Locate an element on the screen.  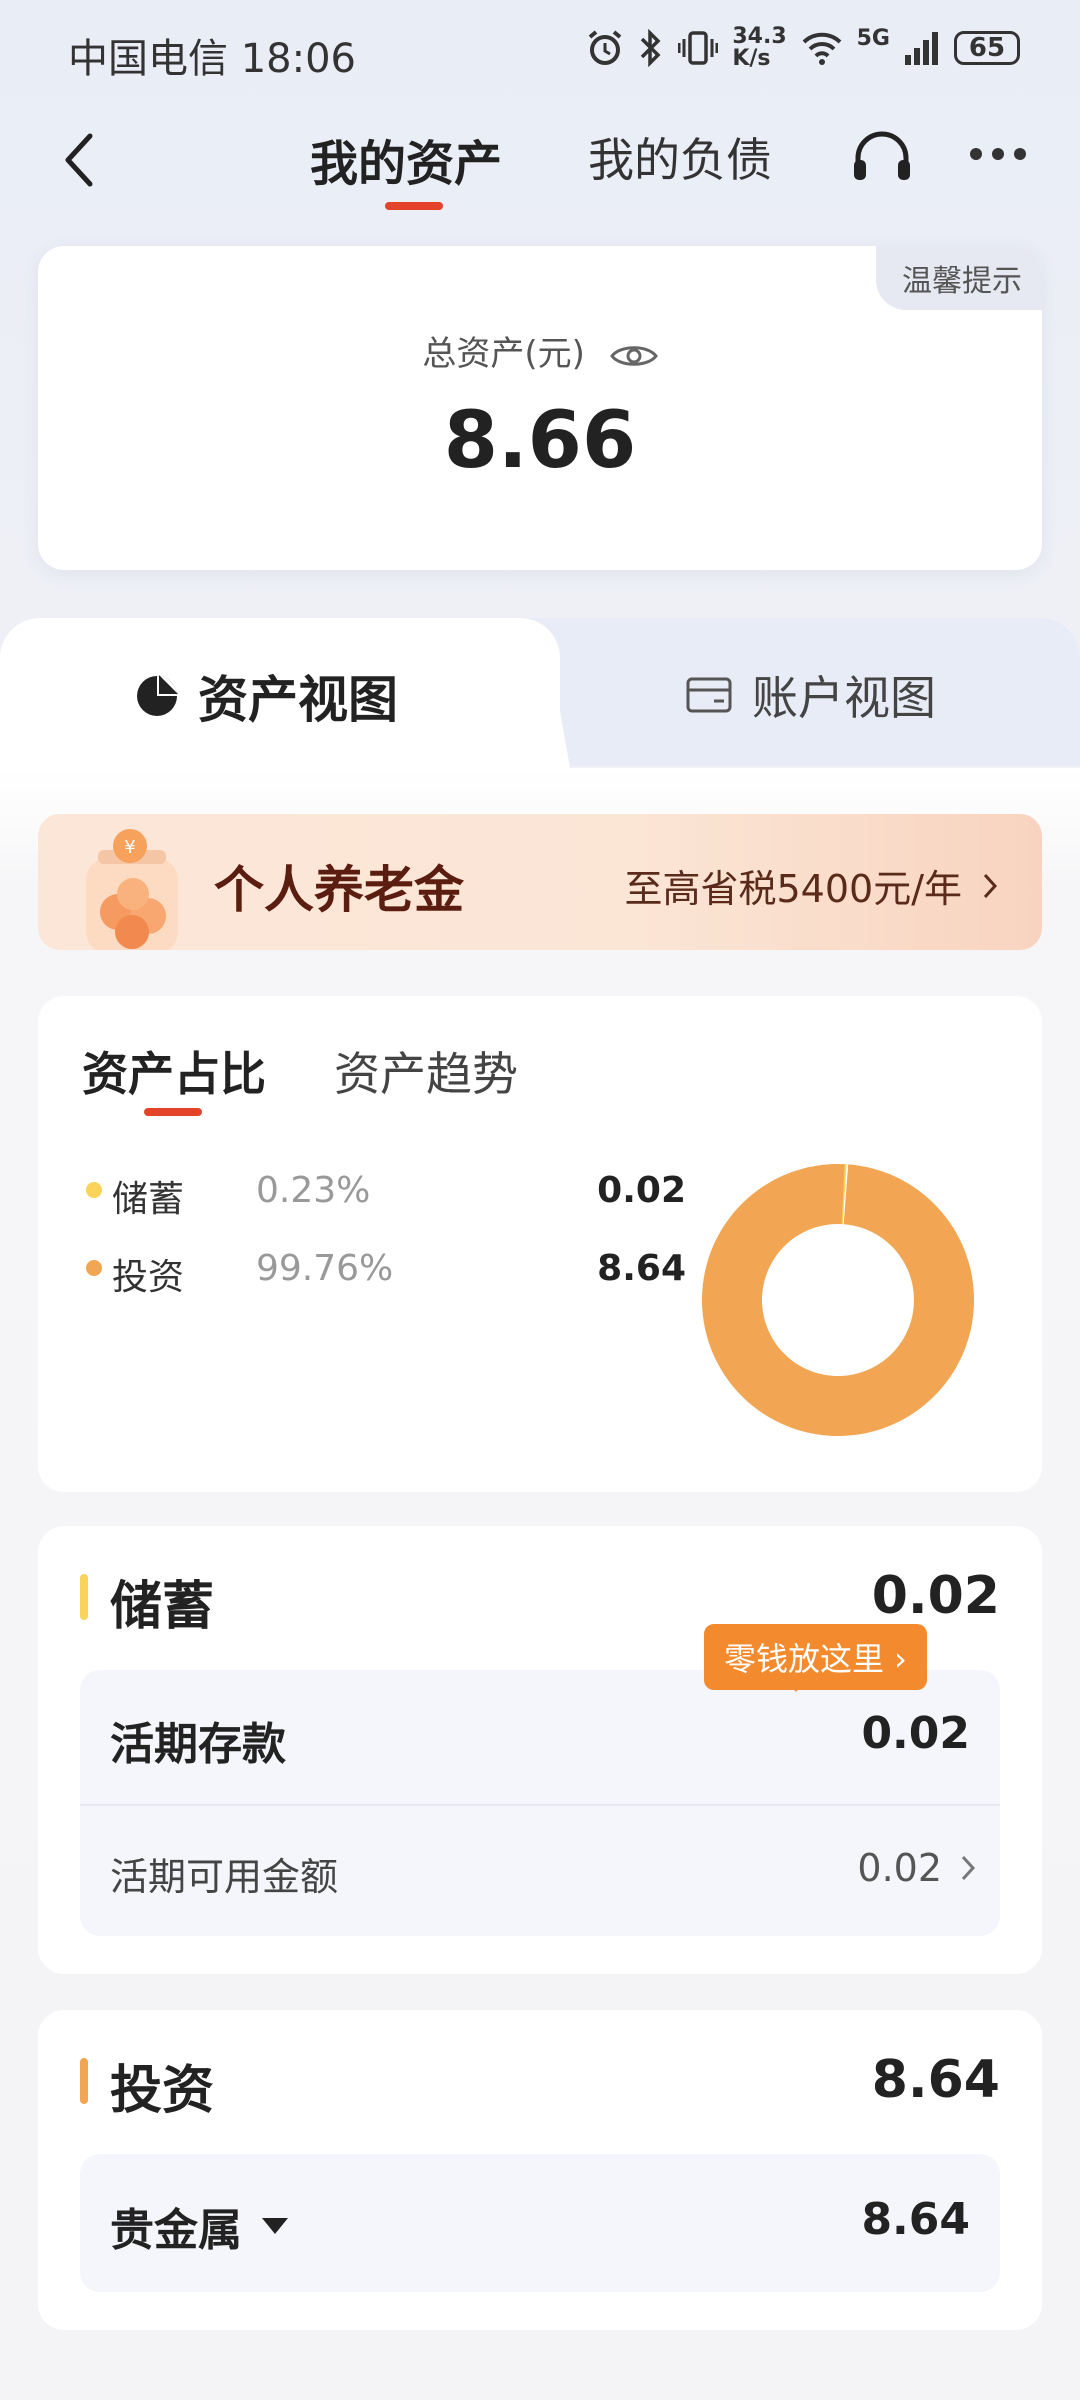
status-bar: 中国电信 18:06 34.3 K/s 5G 65 is located at coordinates (540, 50).